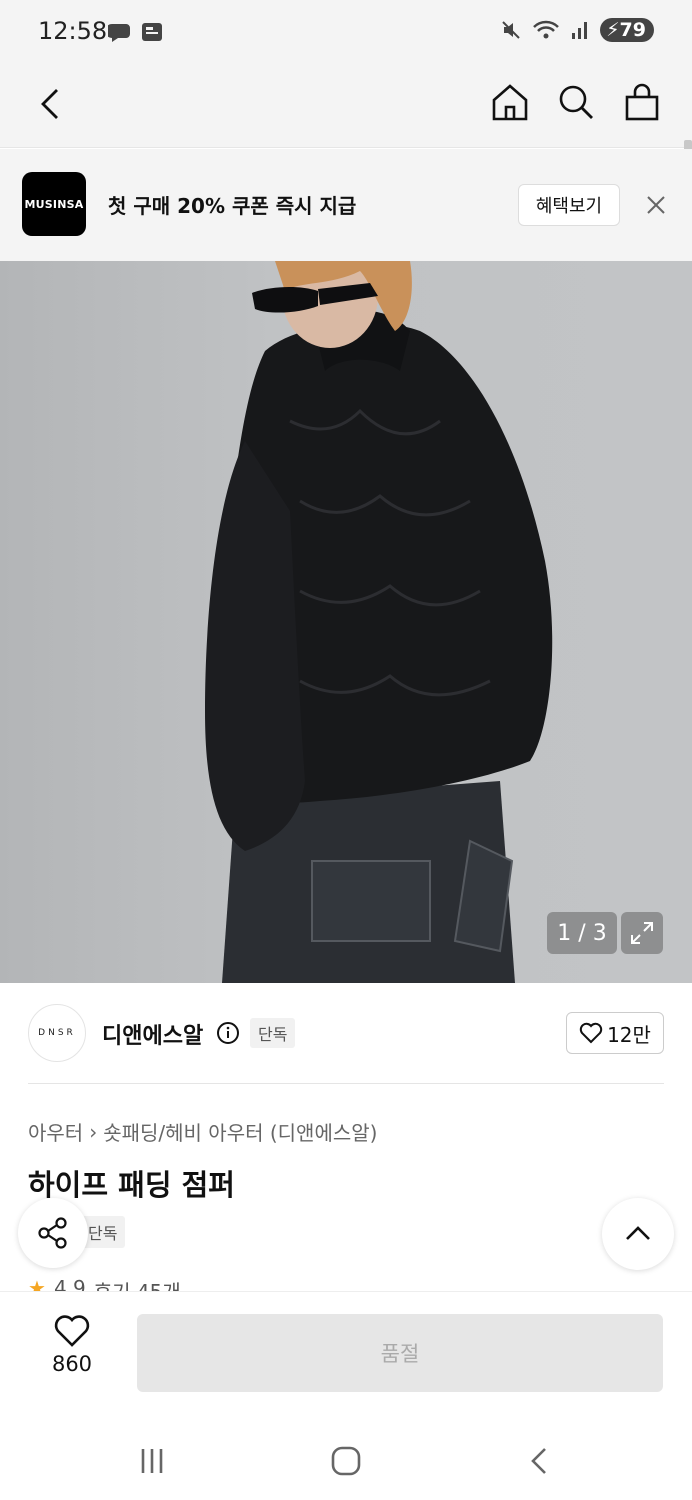 The width and height of the screenshot is (692, 1500). I want to click on mute-icon, so click(511, 30).